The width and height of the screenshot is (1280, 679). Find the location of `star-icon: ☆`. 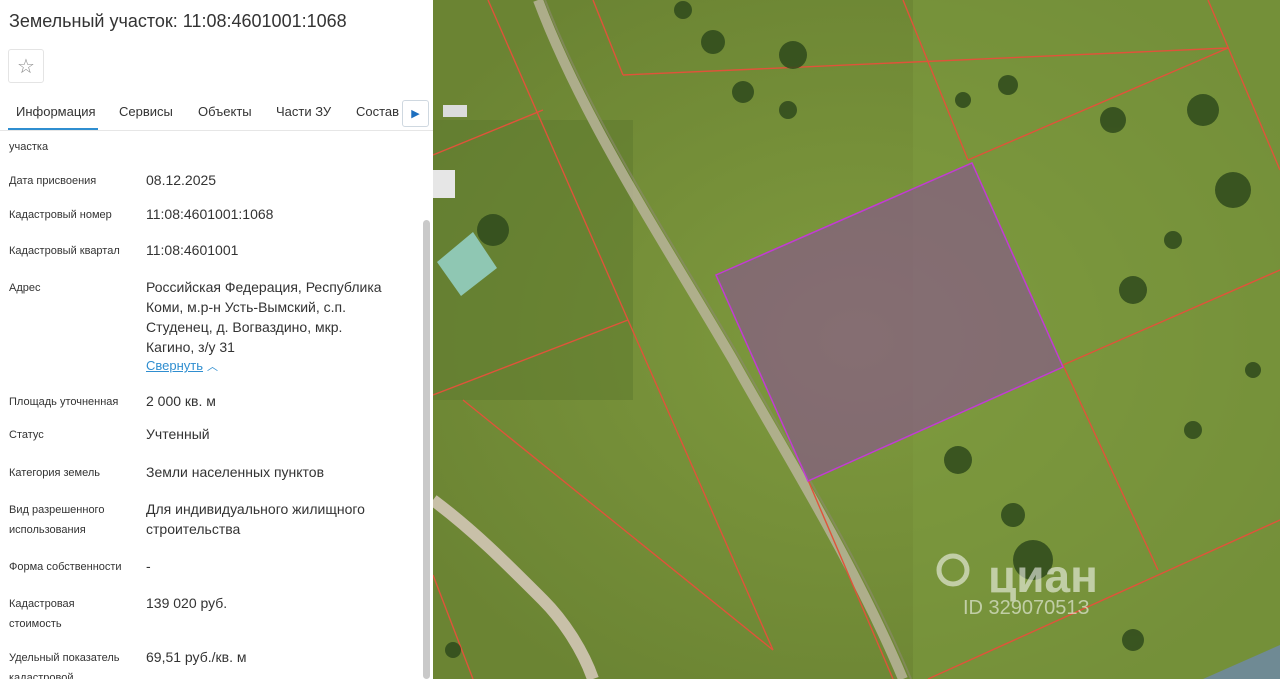

star-icon: ☆ is located at coordinates (26, 66).